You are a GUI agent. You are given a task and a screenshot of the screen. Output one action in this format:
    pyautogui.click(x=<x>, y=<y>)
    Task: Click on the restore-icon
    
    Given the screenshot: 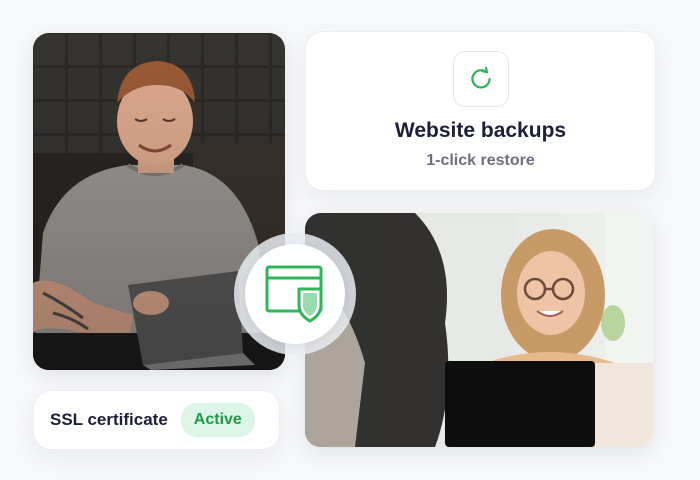 What is the action you would take?
    pyautogui.click(x=480, y=77)
    